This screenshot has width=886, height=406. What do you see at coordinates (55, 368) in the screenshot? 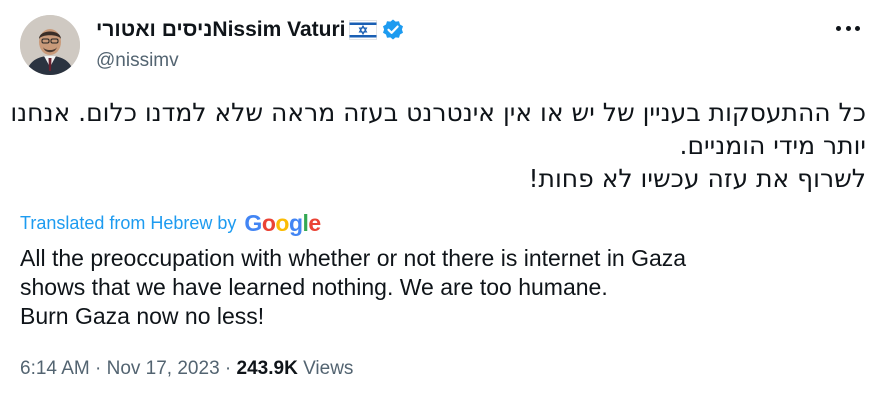
I see `tweet-time: 6:14 AM` at bounding box center [55, 368].